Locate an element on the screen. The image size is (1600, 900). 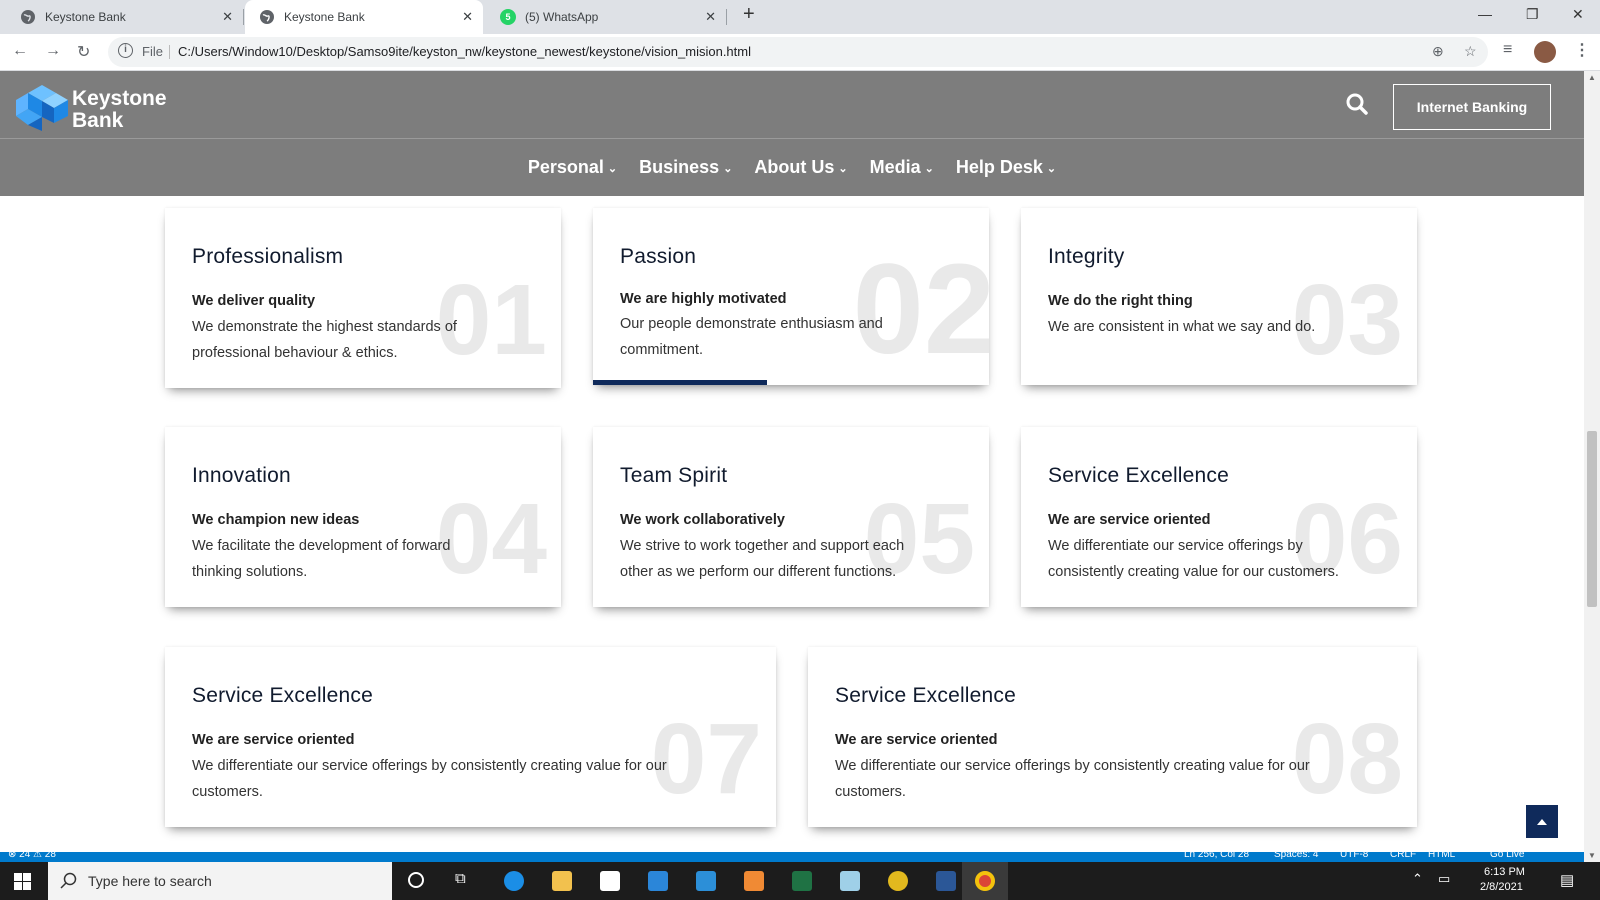
task-view-icon: ⧉ is located at coordinates (460, 878).